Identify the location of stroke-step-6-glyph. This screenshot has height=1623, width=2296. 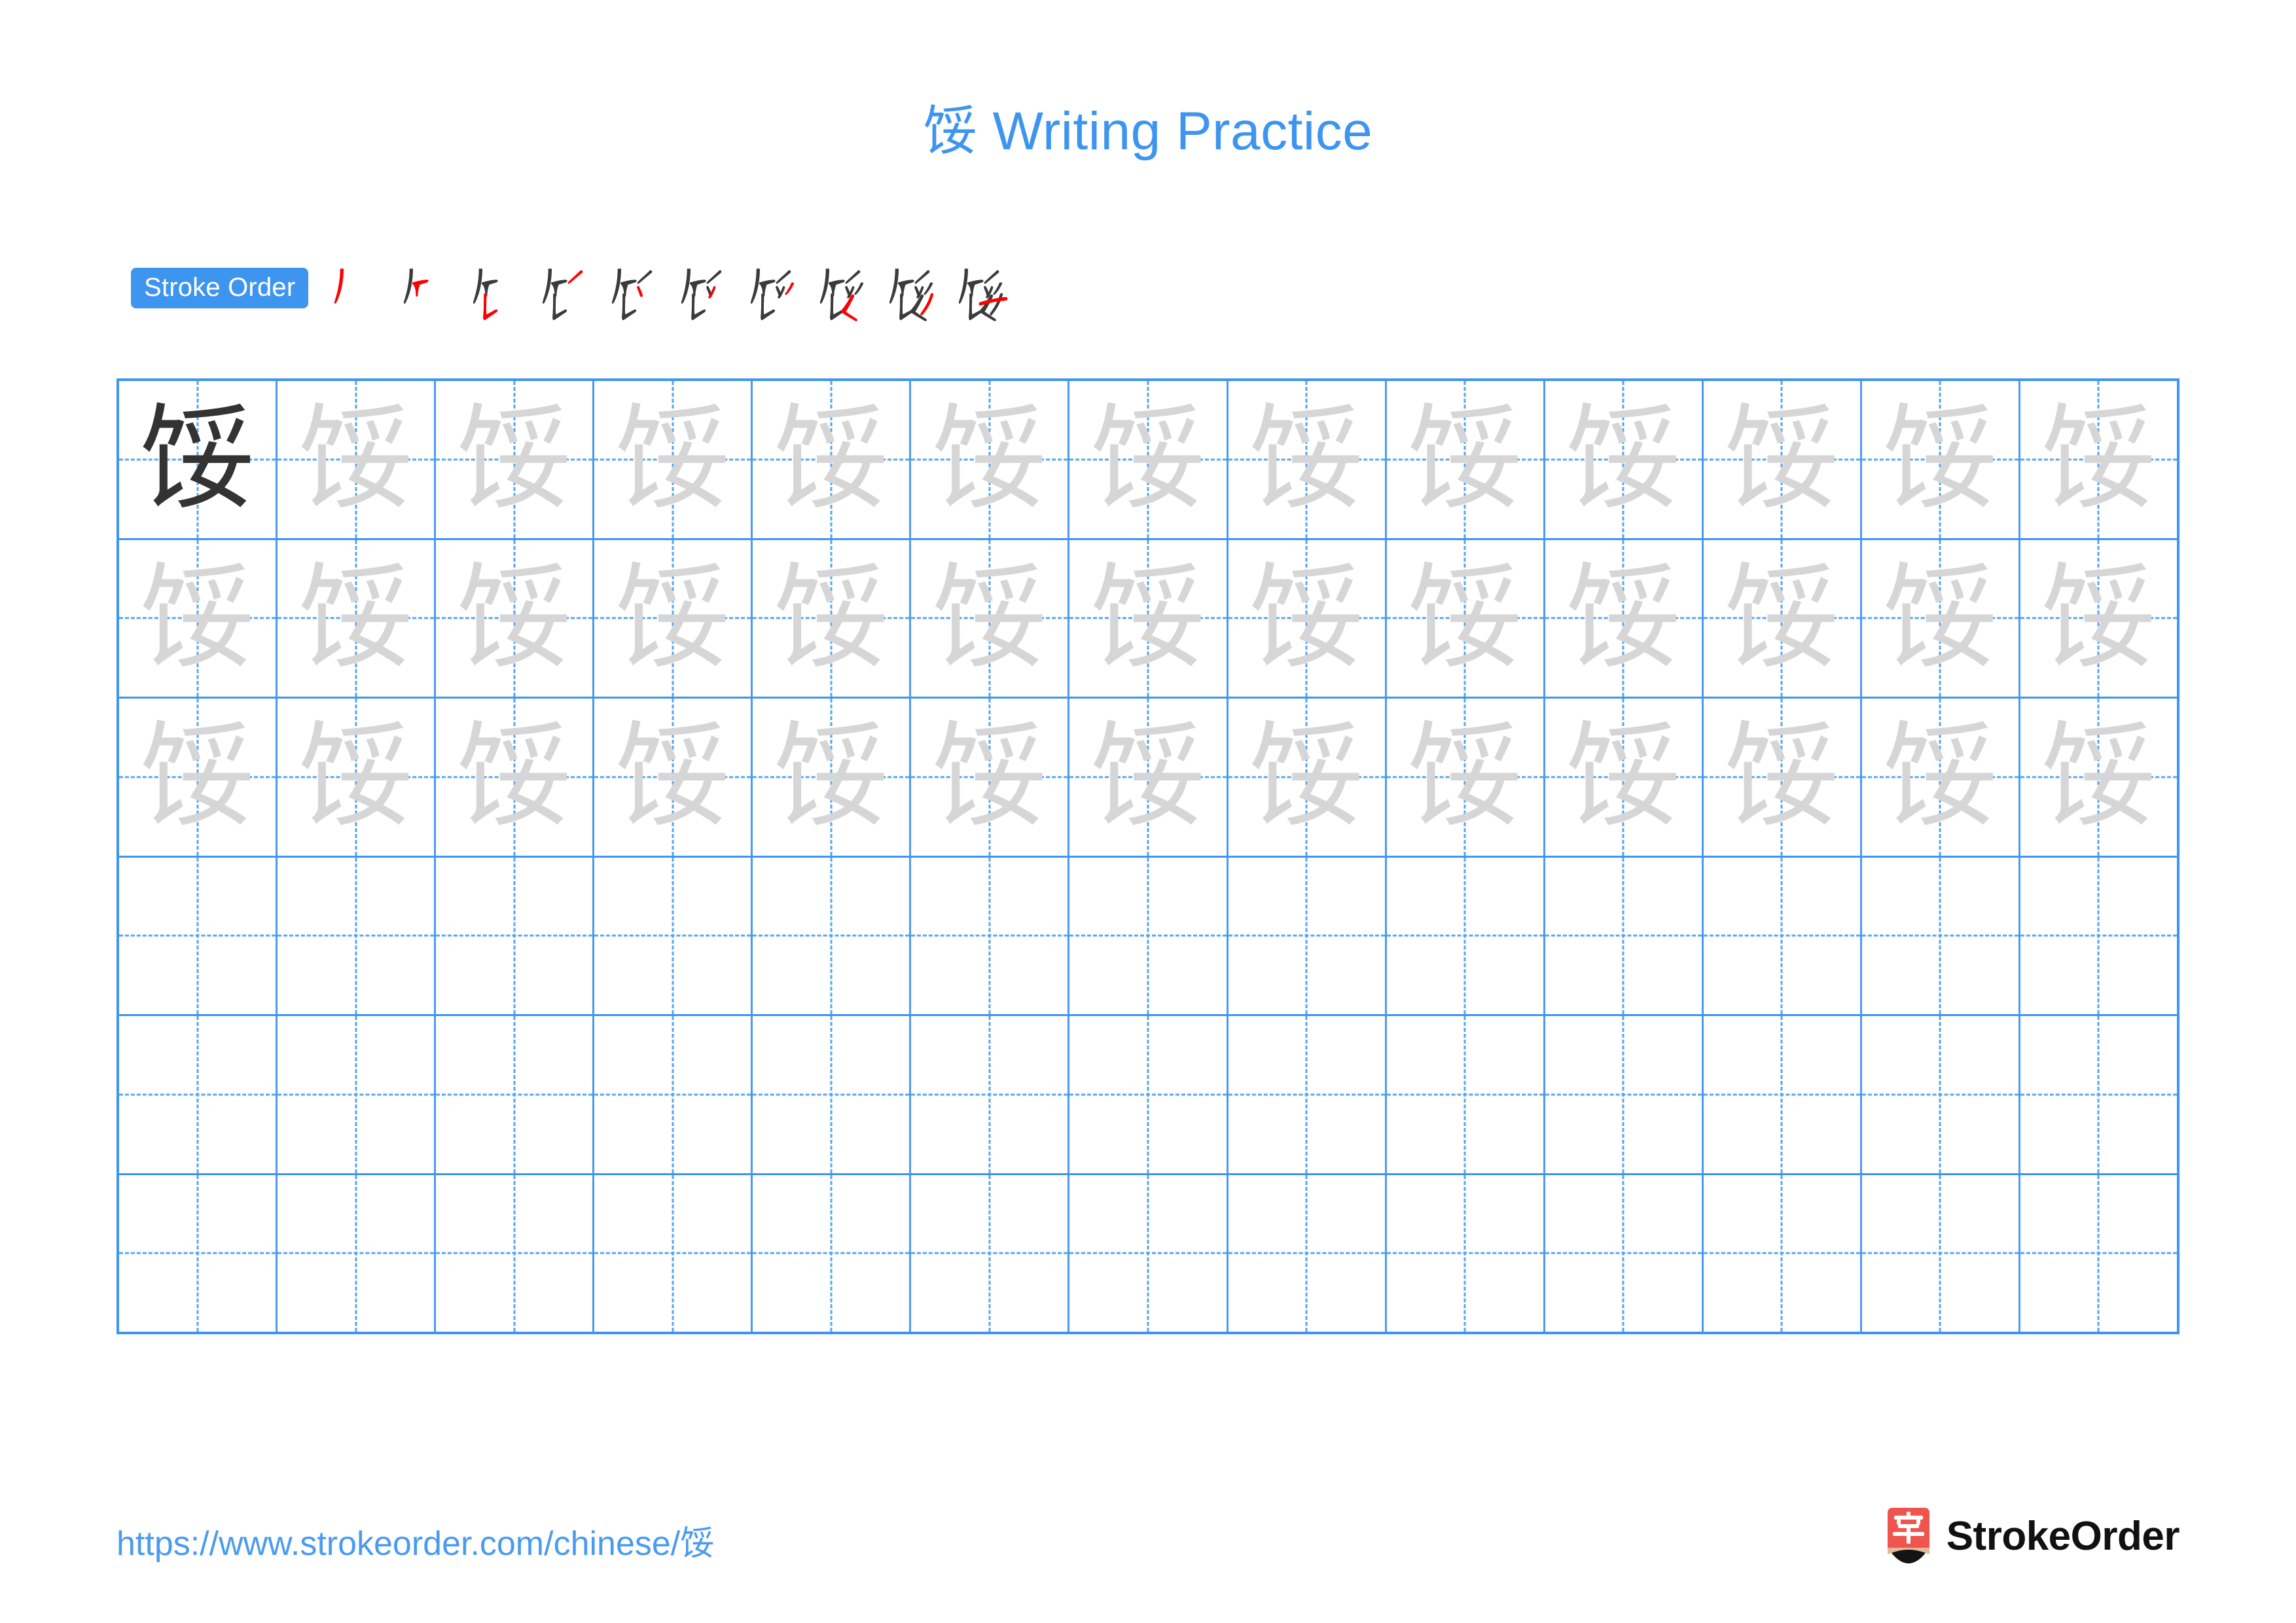
(701, 294).